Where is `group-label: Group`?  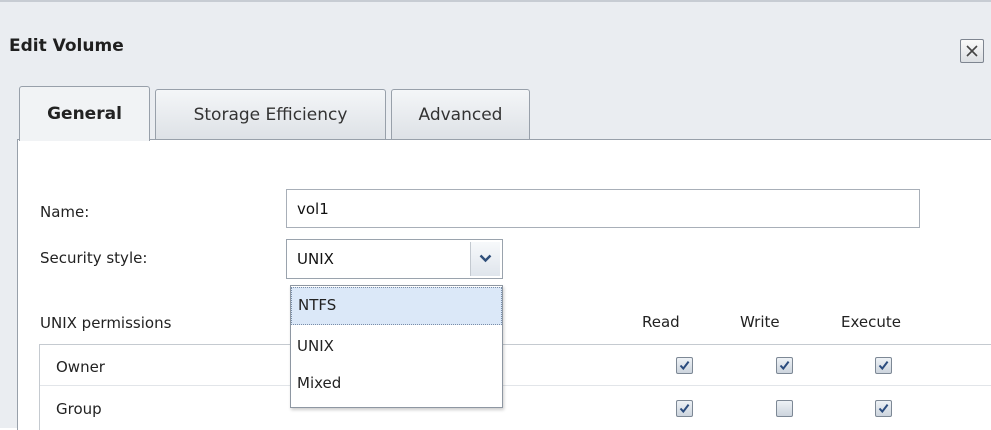 group-label: Group is located at coordinates (79, 409).